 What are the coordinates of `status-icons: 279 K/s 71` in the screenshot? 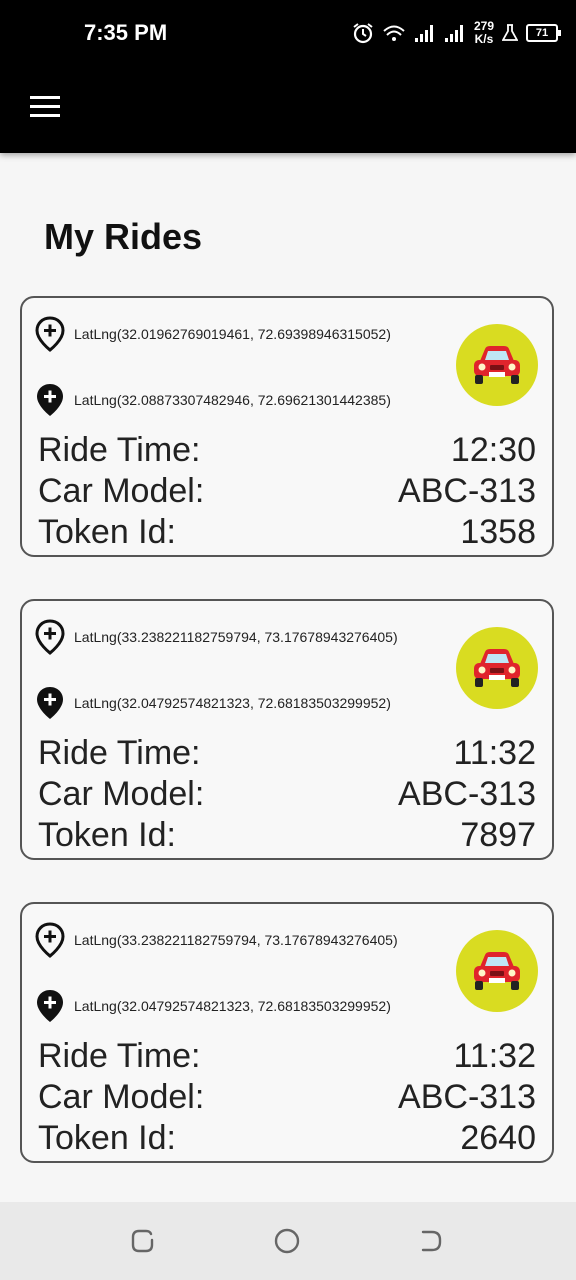 It's located at (456, 33).